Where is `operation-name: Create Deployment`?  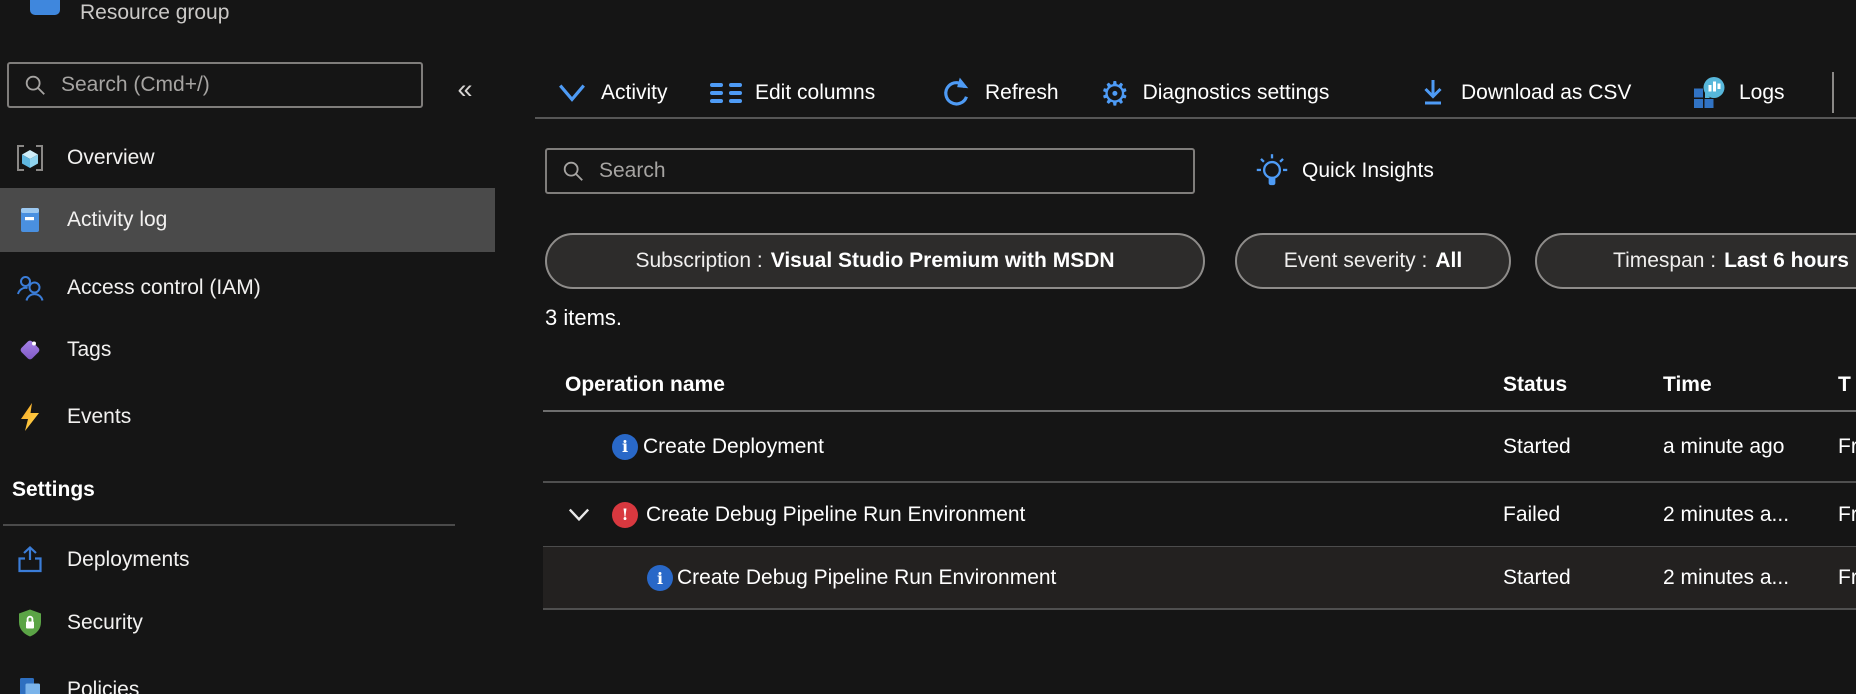
operation-name: Create Deployment is located at coordinates (733, 446).